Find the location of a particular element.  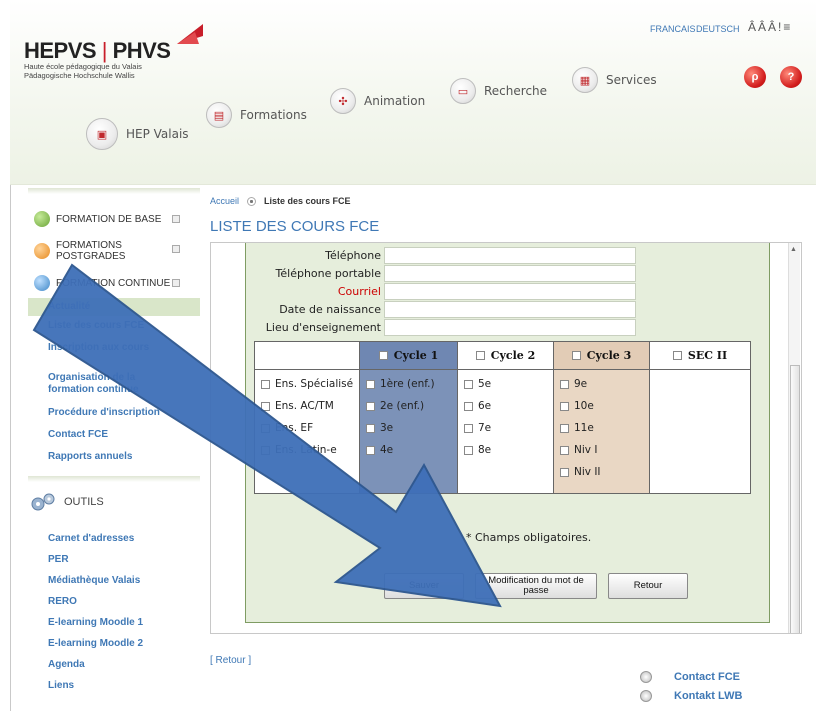

telephone-portable-input is located at coordinates (510, 273).